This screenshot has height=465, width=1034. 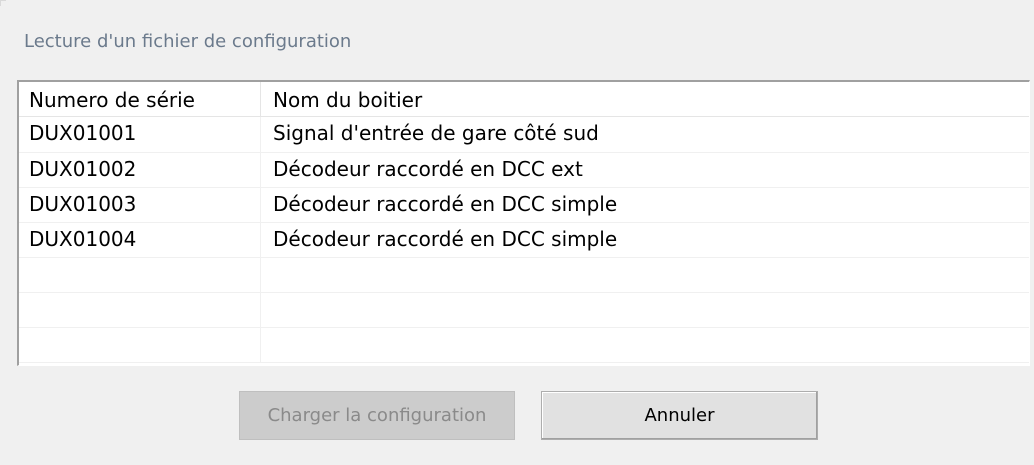 I want to click on cell-name: Décodeur raccordé en DCC ext, so click(x=428, y=169).